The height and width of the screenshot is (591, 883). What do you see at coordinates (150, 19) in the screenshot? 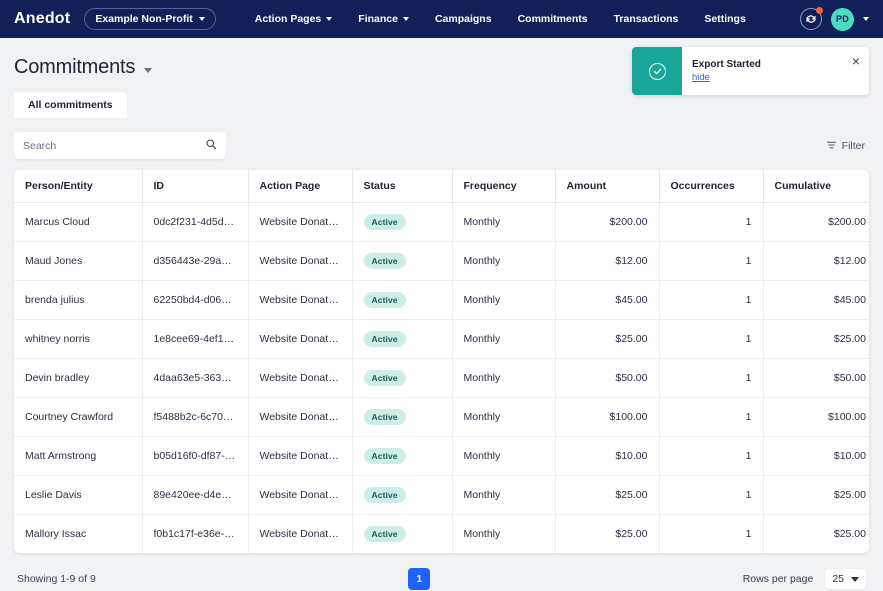
I see `org-selector: Example Non-Profit` at bounding box center [150, 19].